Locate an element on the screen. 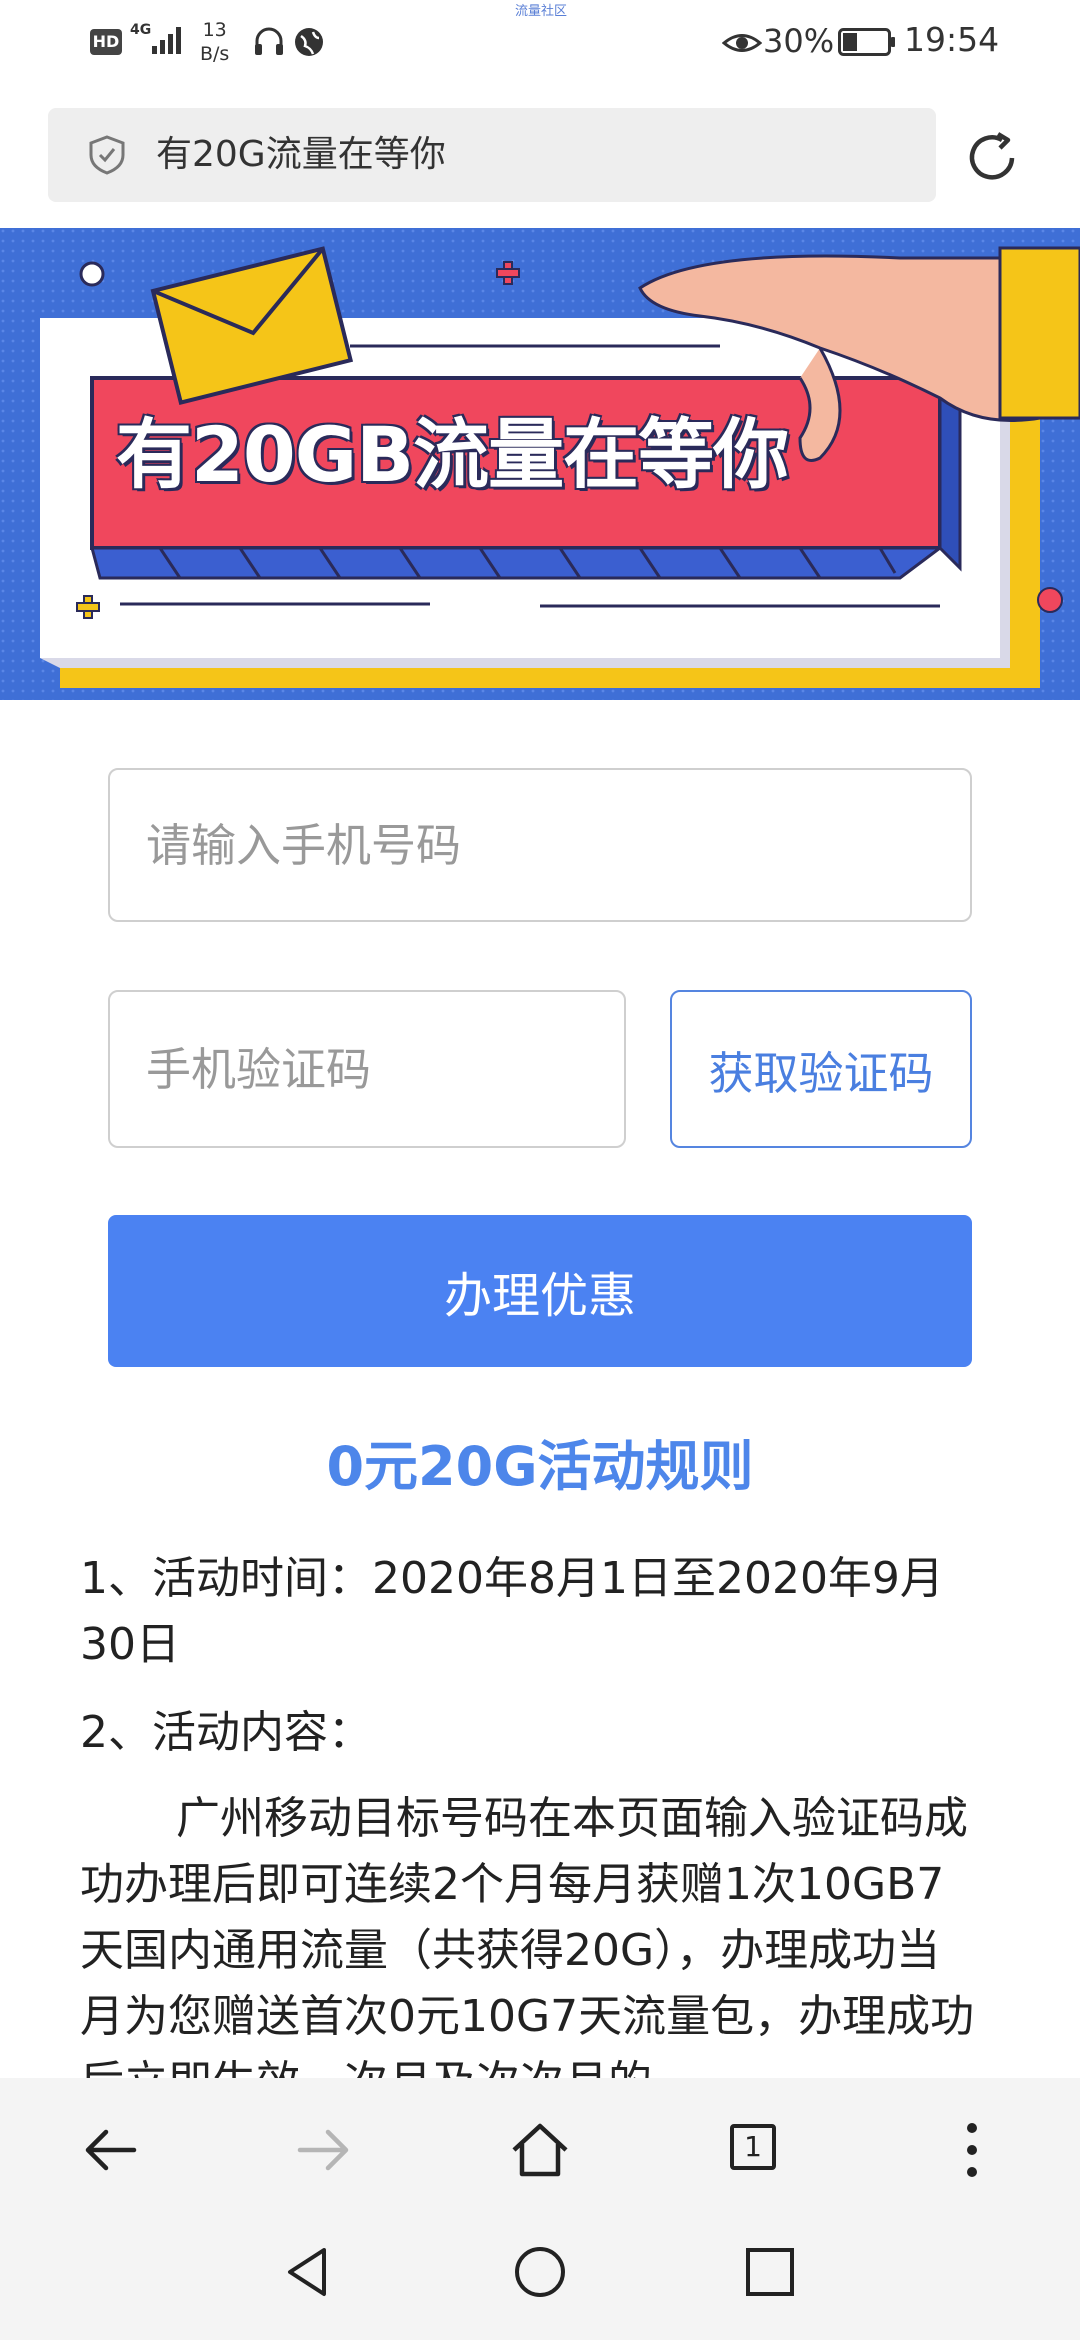 This screenshot has width=1080, height=2340. network-type: 4G is located at coordinates (141, 30).